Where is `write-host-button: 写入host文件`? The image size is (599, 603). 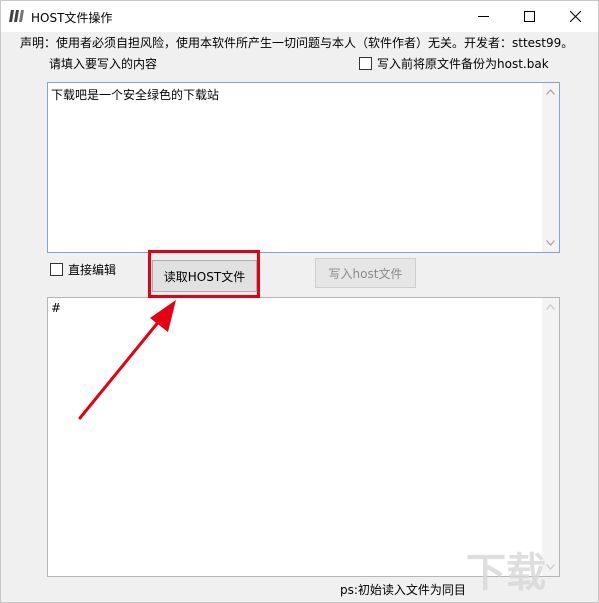
write-host-button: 写入host文件 is located at coordinates (365, 273).